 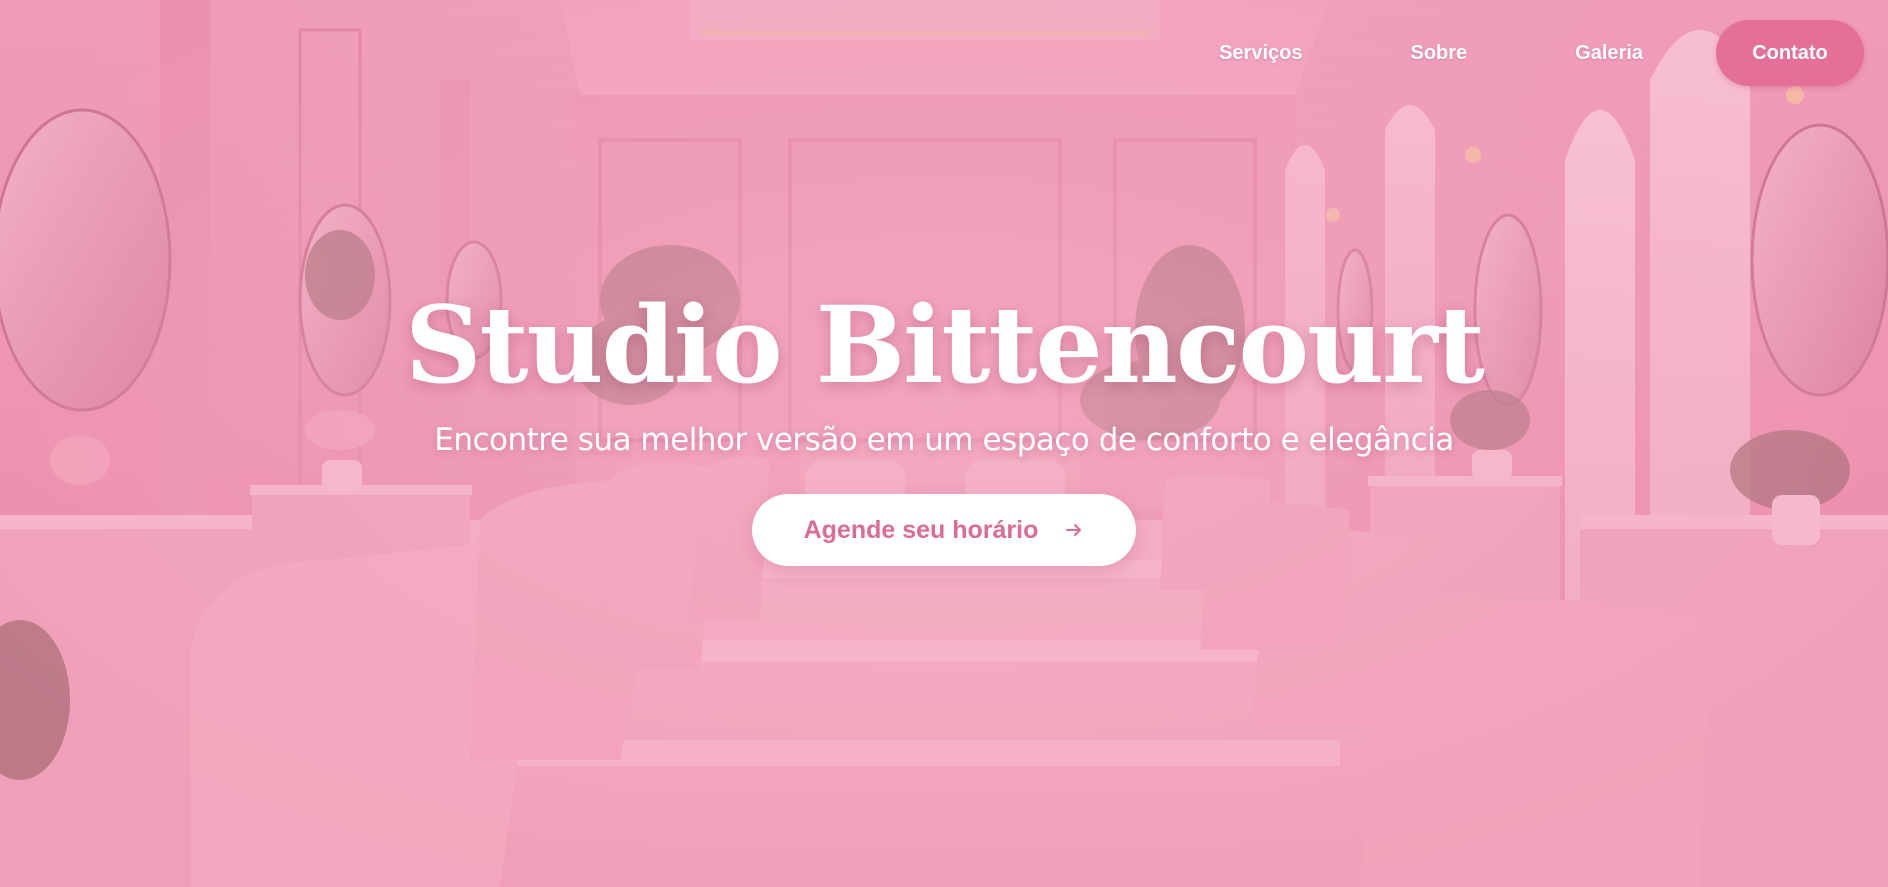 What do you see at coordinates (1438, 53) in the screenshot?
I see `nav-link-sobre: Sobre` at bounding box center [1438, 53].